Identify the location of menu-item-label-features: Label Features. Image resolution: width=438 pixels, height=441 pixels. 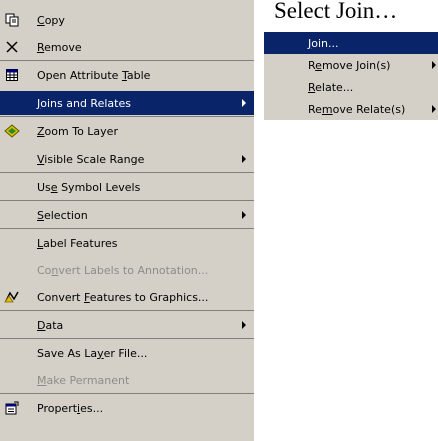
(127, 243).